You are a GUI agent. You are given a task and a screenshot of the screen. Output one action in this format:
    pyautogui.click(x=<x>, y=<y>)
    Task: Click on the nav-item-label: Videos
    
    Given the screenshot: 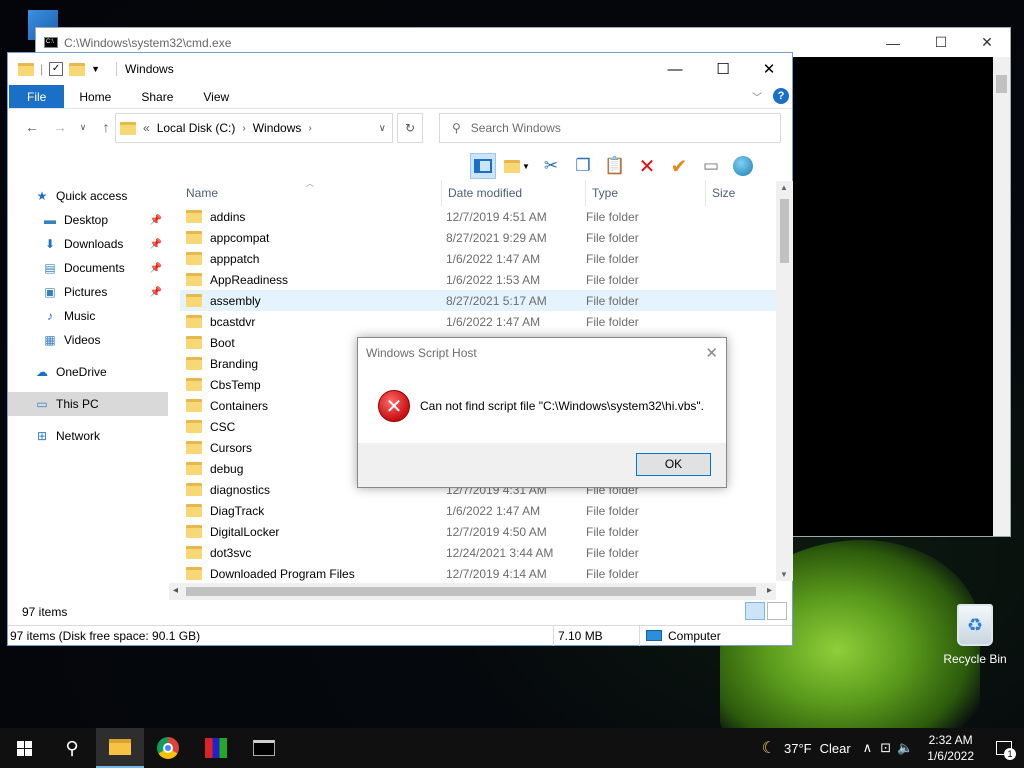 What is the action you would take?
    pyautogui.click(x=82, y=340)
    